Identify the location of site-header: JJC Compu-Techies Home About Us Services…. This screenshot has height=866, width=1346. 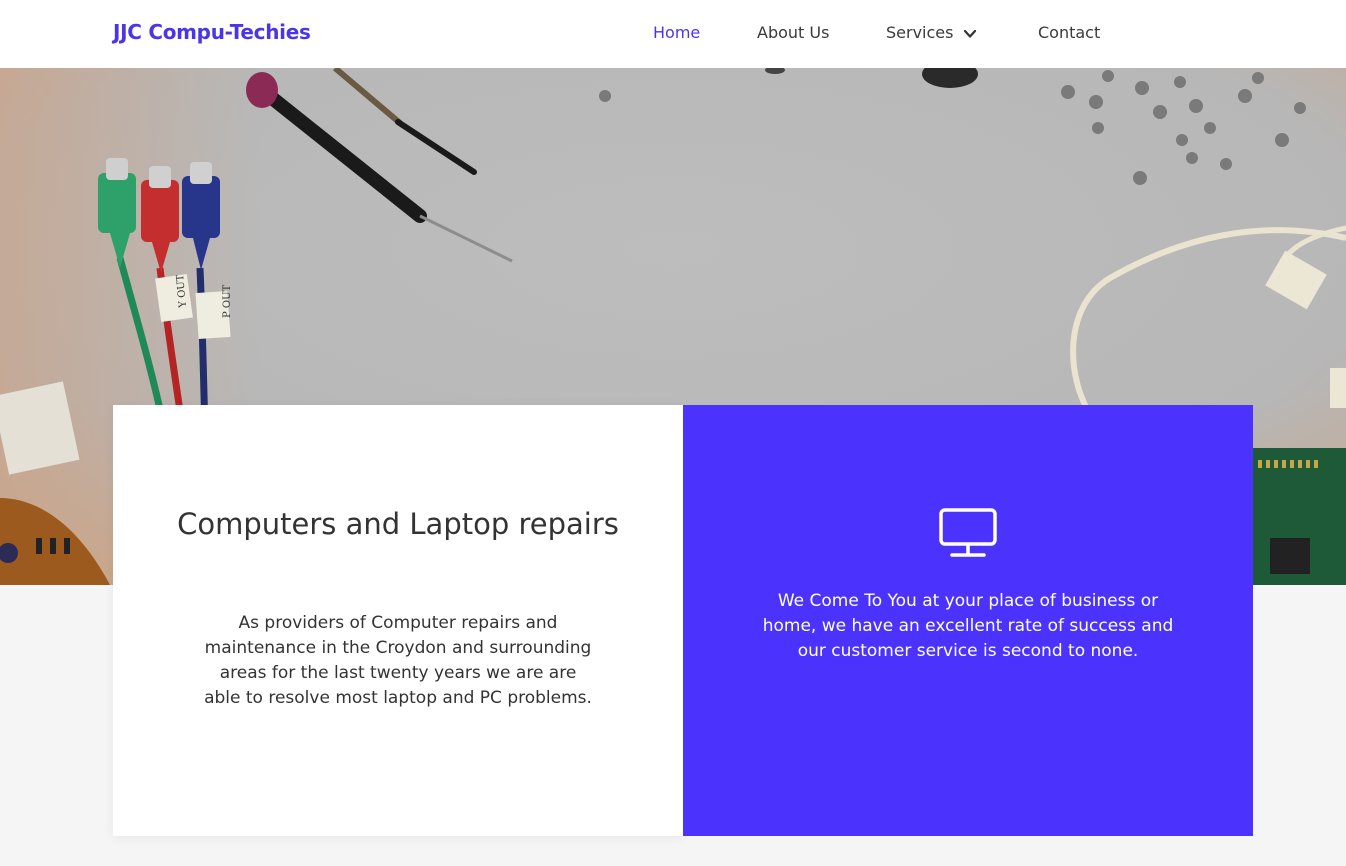
(673, 34).